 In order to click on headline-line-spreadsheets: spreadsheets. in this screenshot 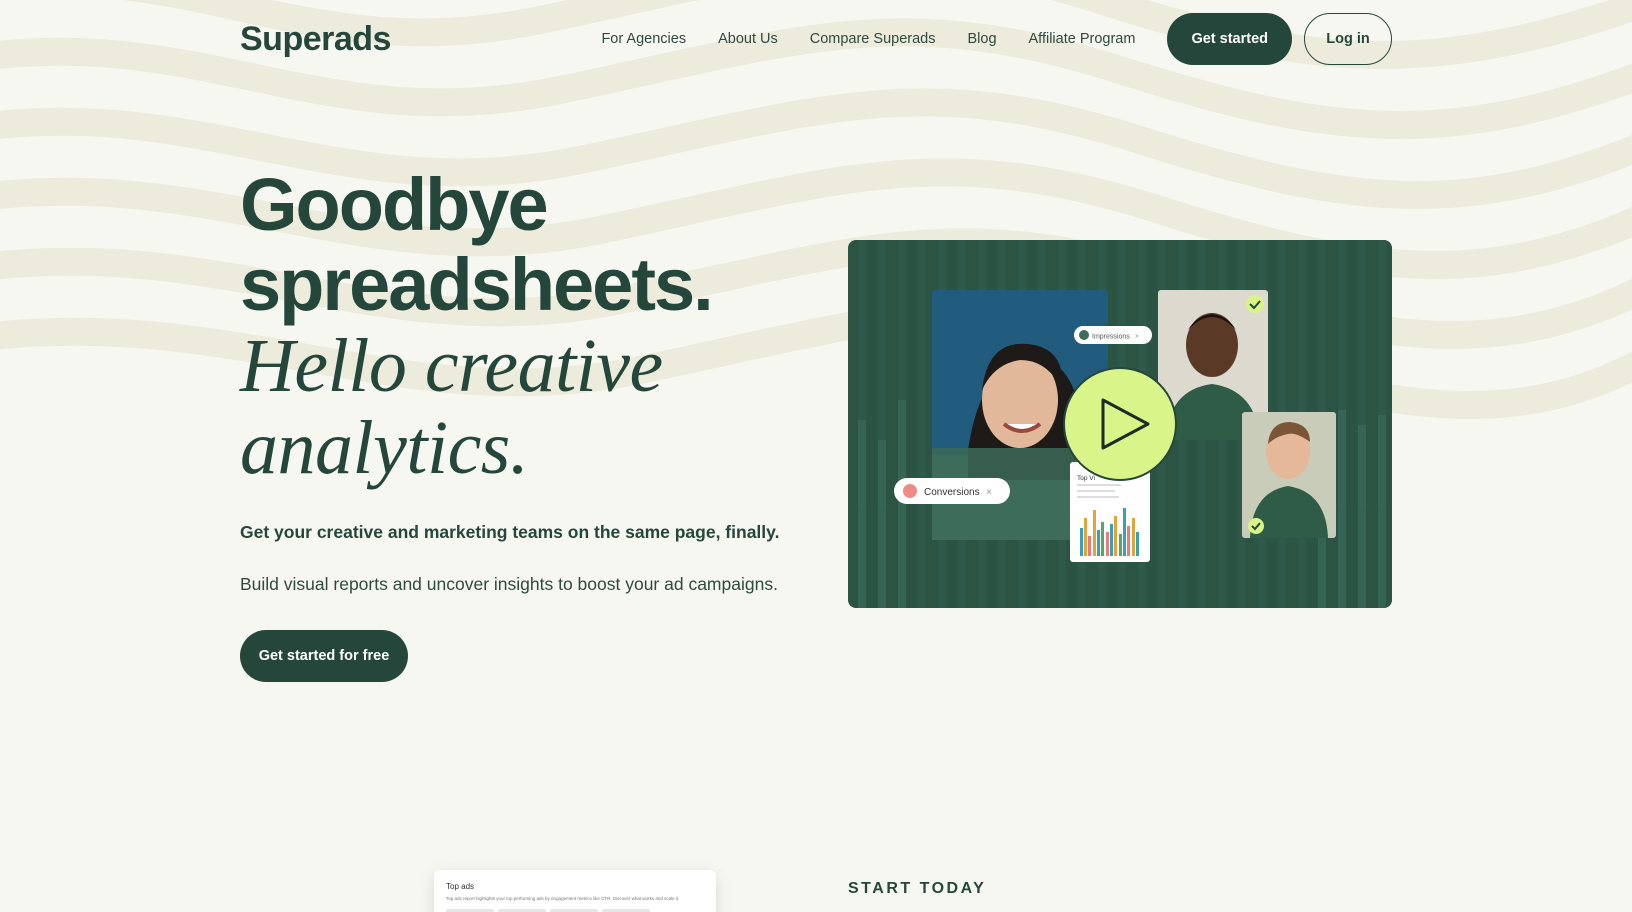, I will do `click(477, 284)`.